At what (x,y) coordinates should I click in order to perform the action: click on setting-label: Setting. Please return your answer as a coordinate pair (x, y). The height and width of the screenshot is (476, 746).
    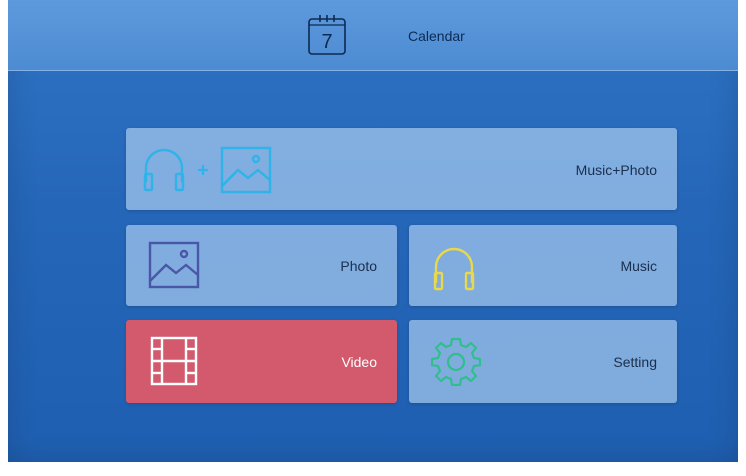
    Looking at the image, I should click on (635, 362).